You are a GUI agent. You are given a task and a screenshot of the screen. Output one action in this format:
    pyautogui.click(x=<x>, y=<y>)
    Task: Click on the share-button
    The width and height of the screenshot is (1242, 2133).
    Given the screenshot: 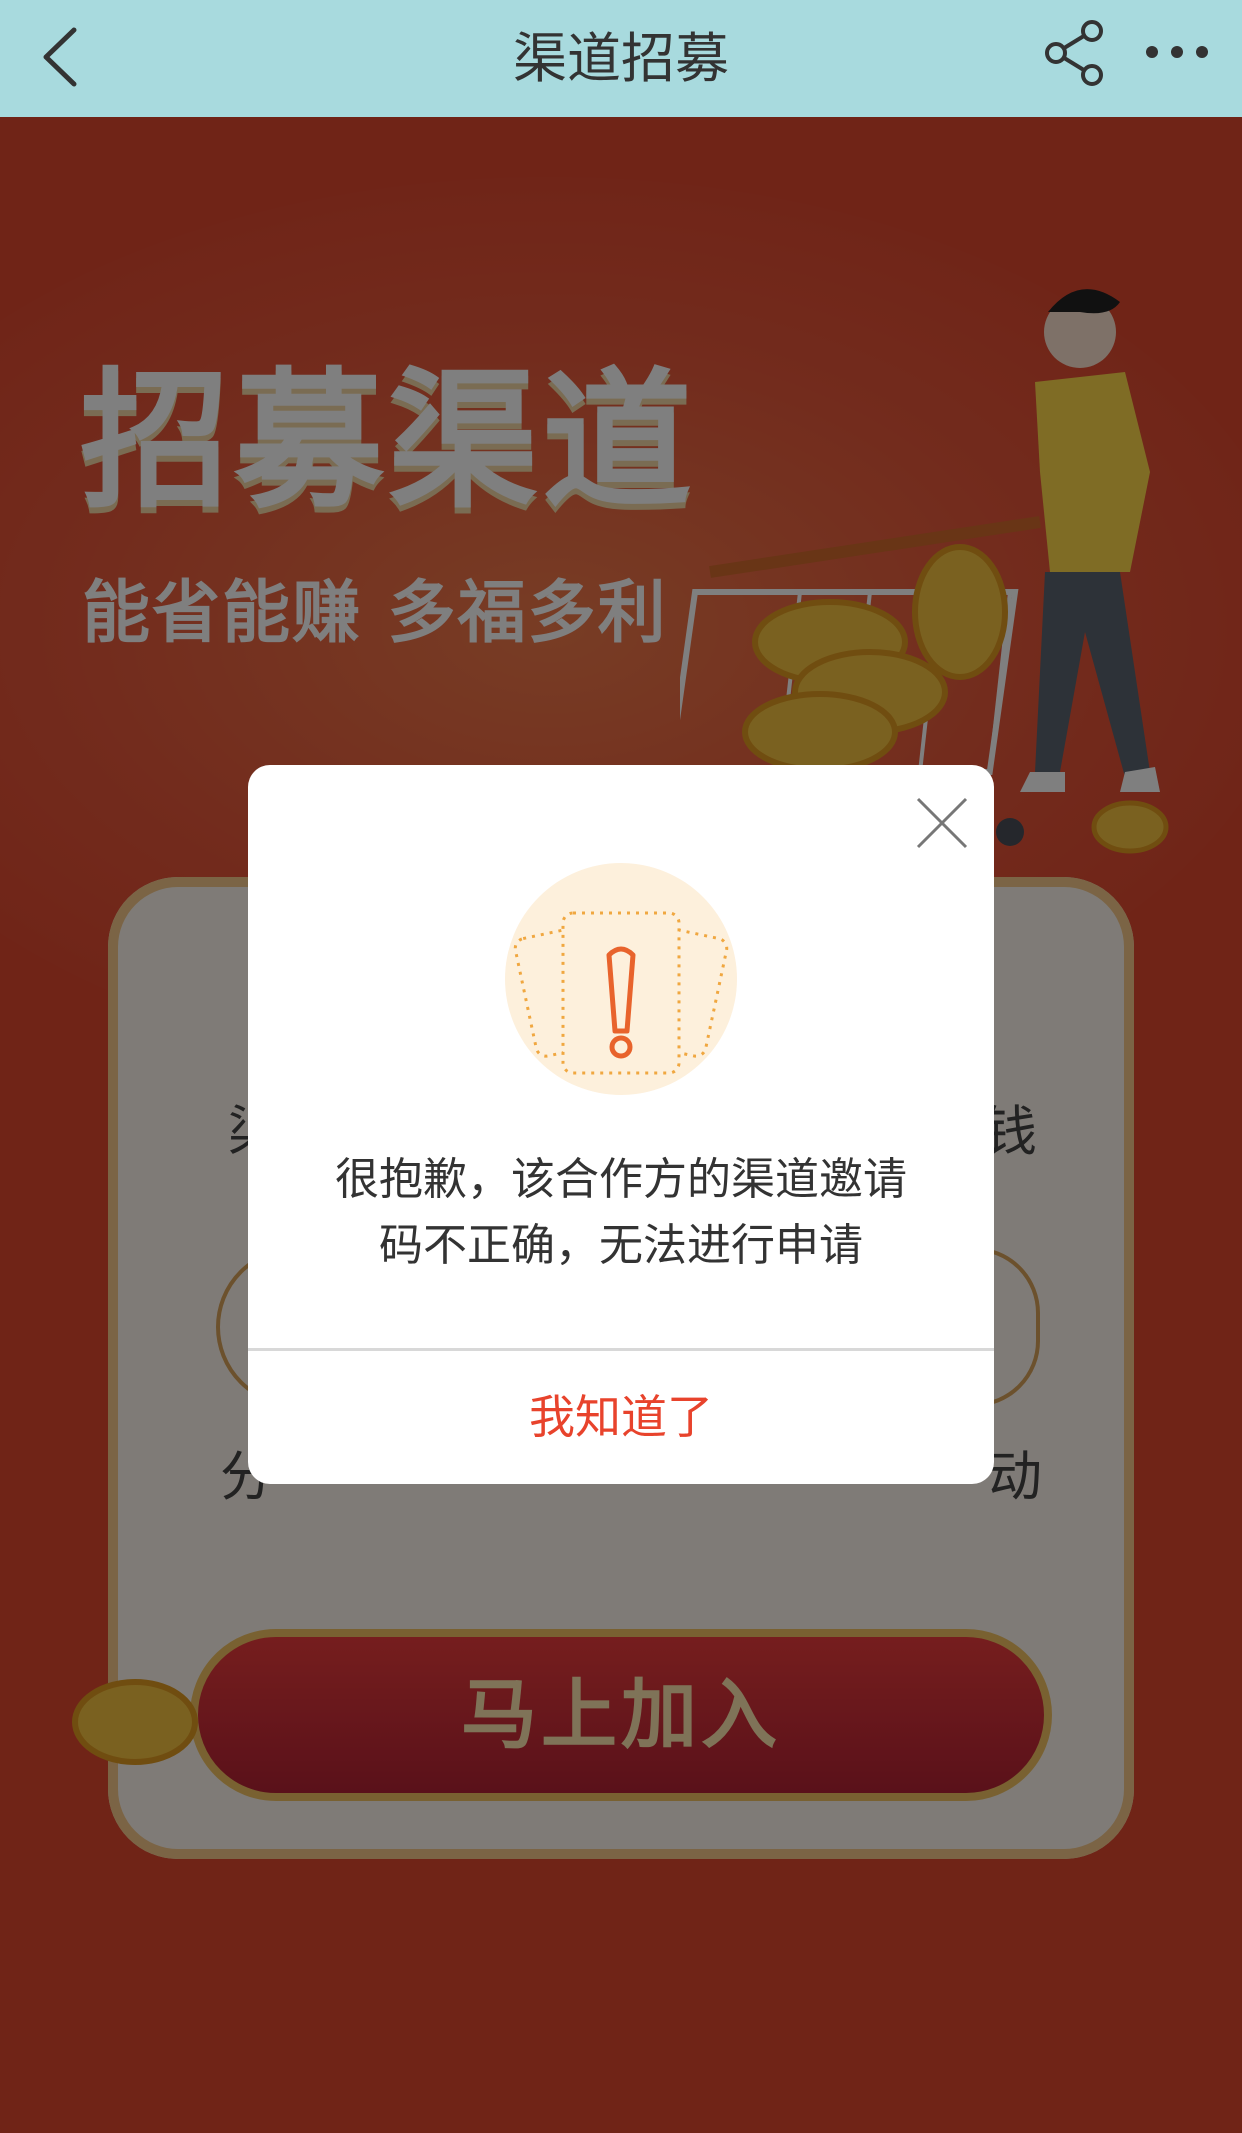 What is the action you would take?
    pyautogui.click(x=1075, y=53)
    